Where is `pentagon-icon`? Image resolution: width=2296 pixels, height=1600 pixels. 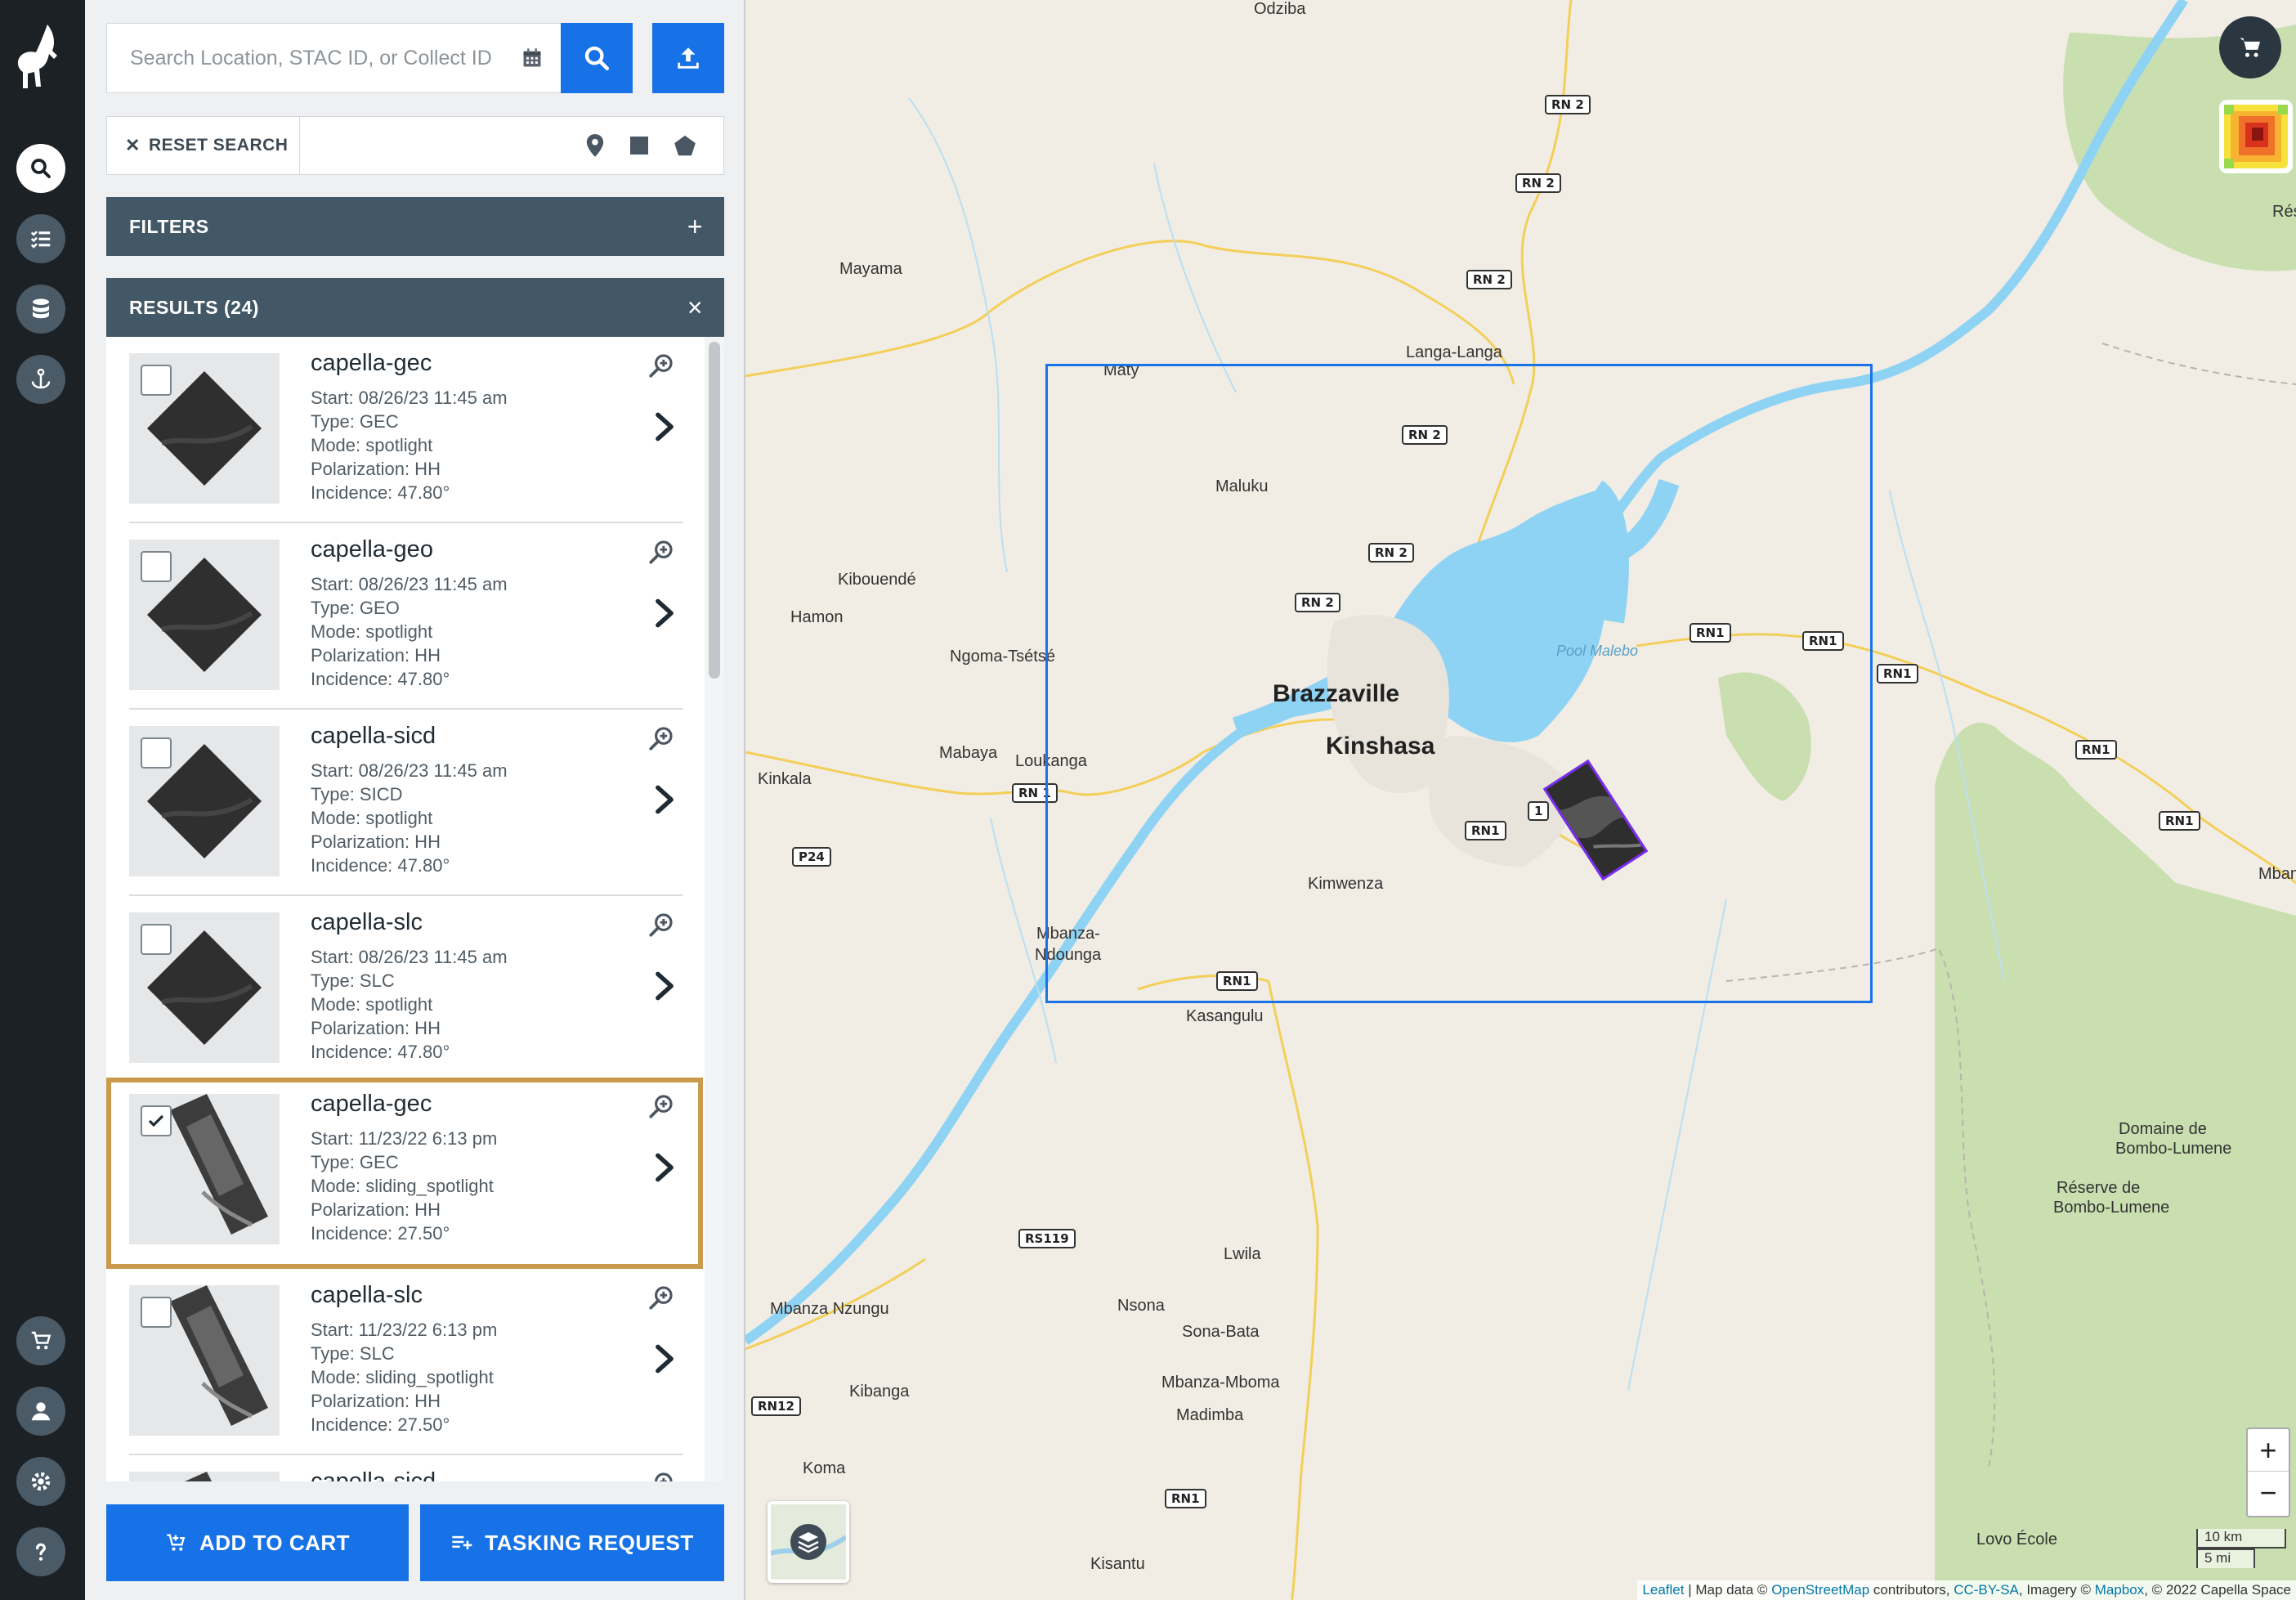 pentagon-icon is located at coordinates (685, 145).